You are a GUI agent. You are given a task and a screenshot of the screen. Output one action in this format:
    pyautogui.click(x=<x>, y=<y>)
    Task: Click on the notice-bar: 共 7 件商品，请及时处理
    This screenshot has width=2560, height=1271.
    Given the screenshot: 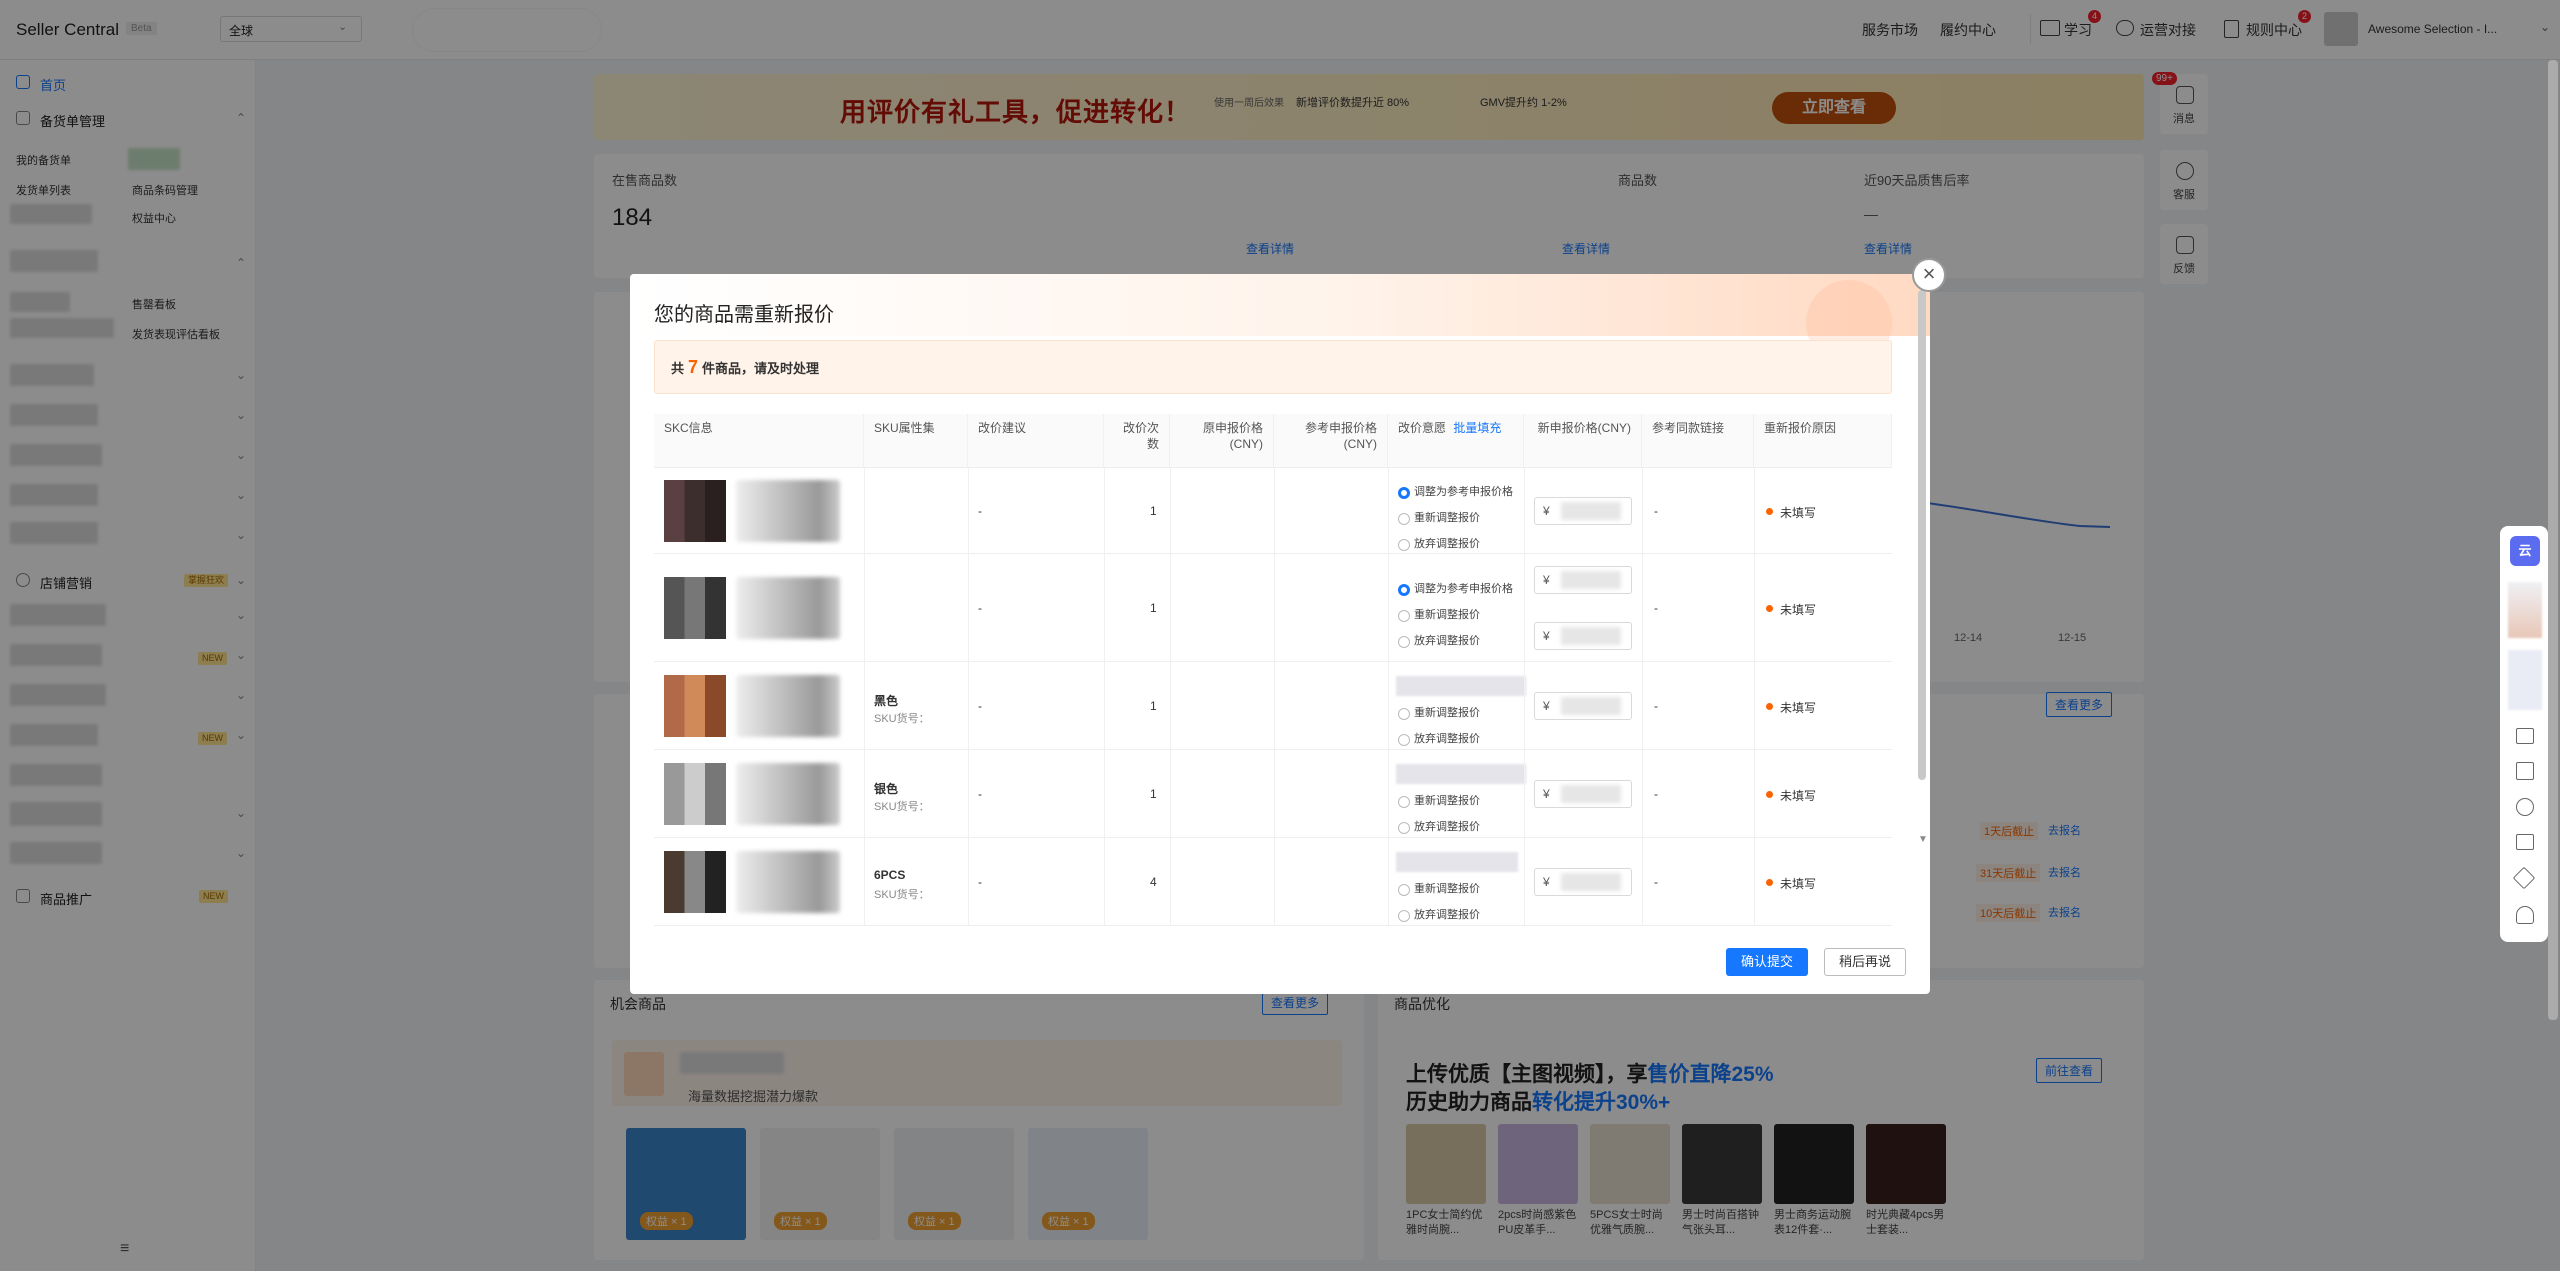 What is the action you would take?
    pyautogui.click(x=1273, y=367)
    